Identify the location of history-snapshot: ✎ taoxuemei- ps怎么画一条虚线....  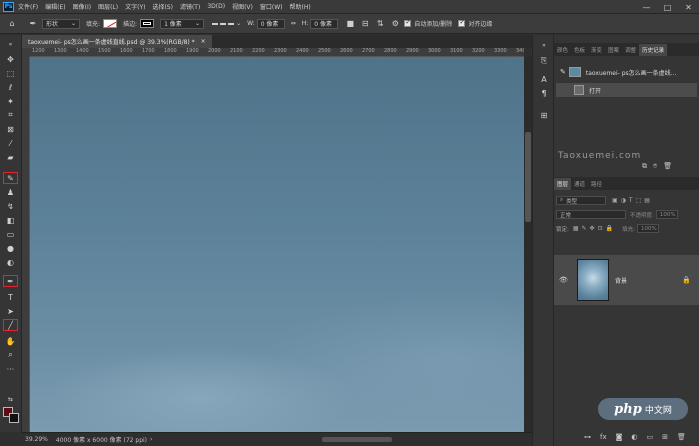
(626, 72).